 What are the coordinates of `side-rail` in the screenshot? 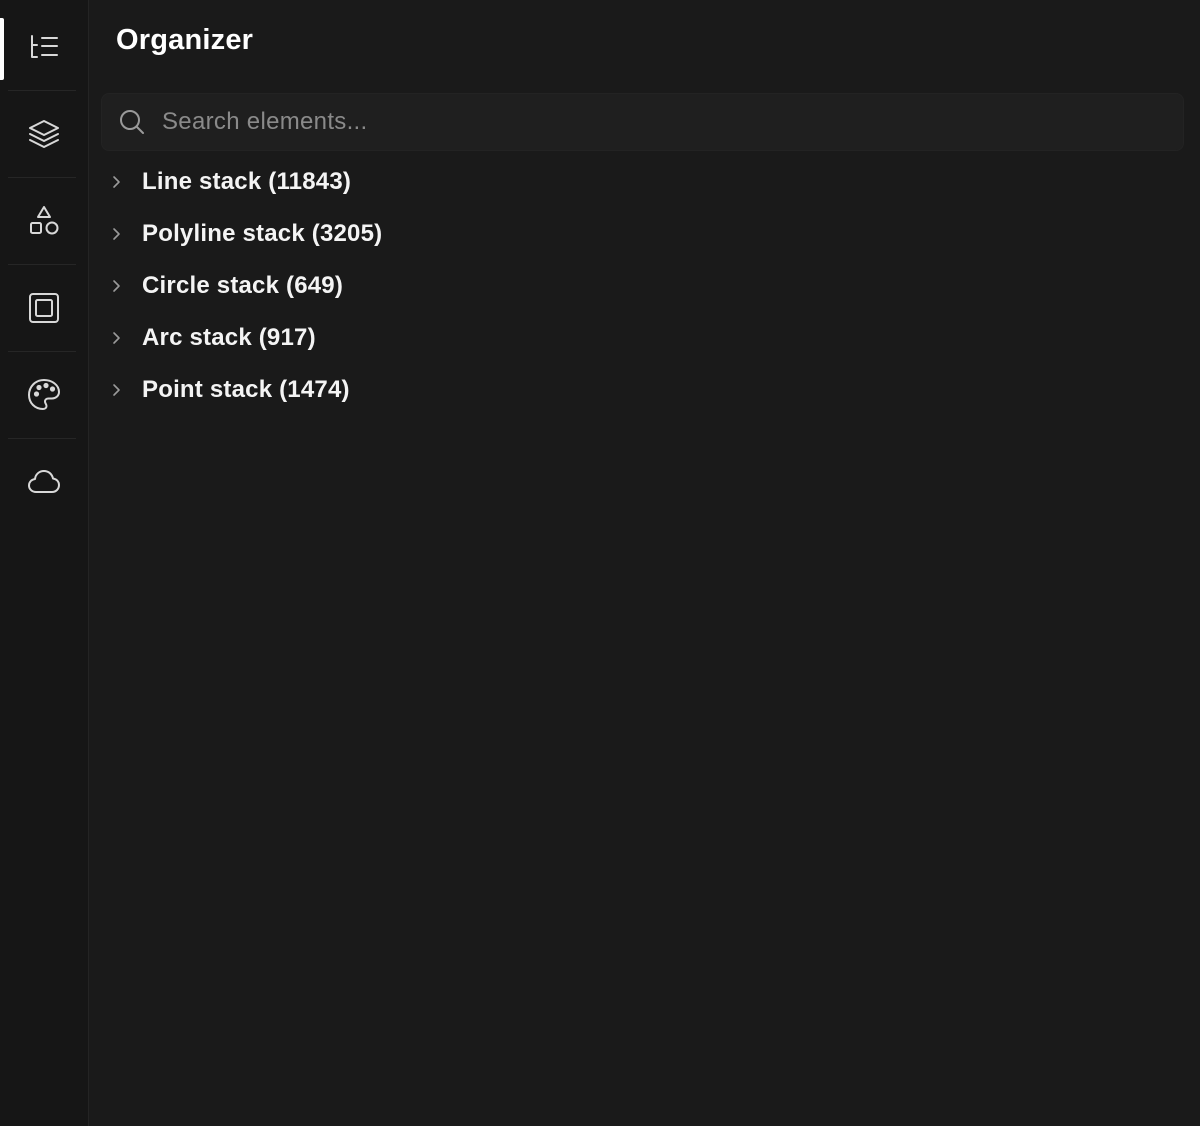 It's located at (44, 563).